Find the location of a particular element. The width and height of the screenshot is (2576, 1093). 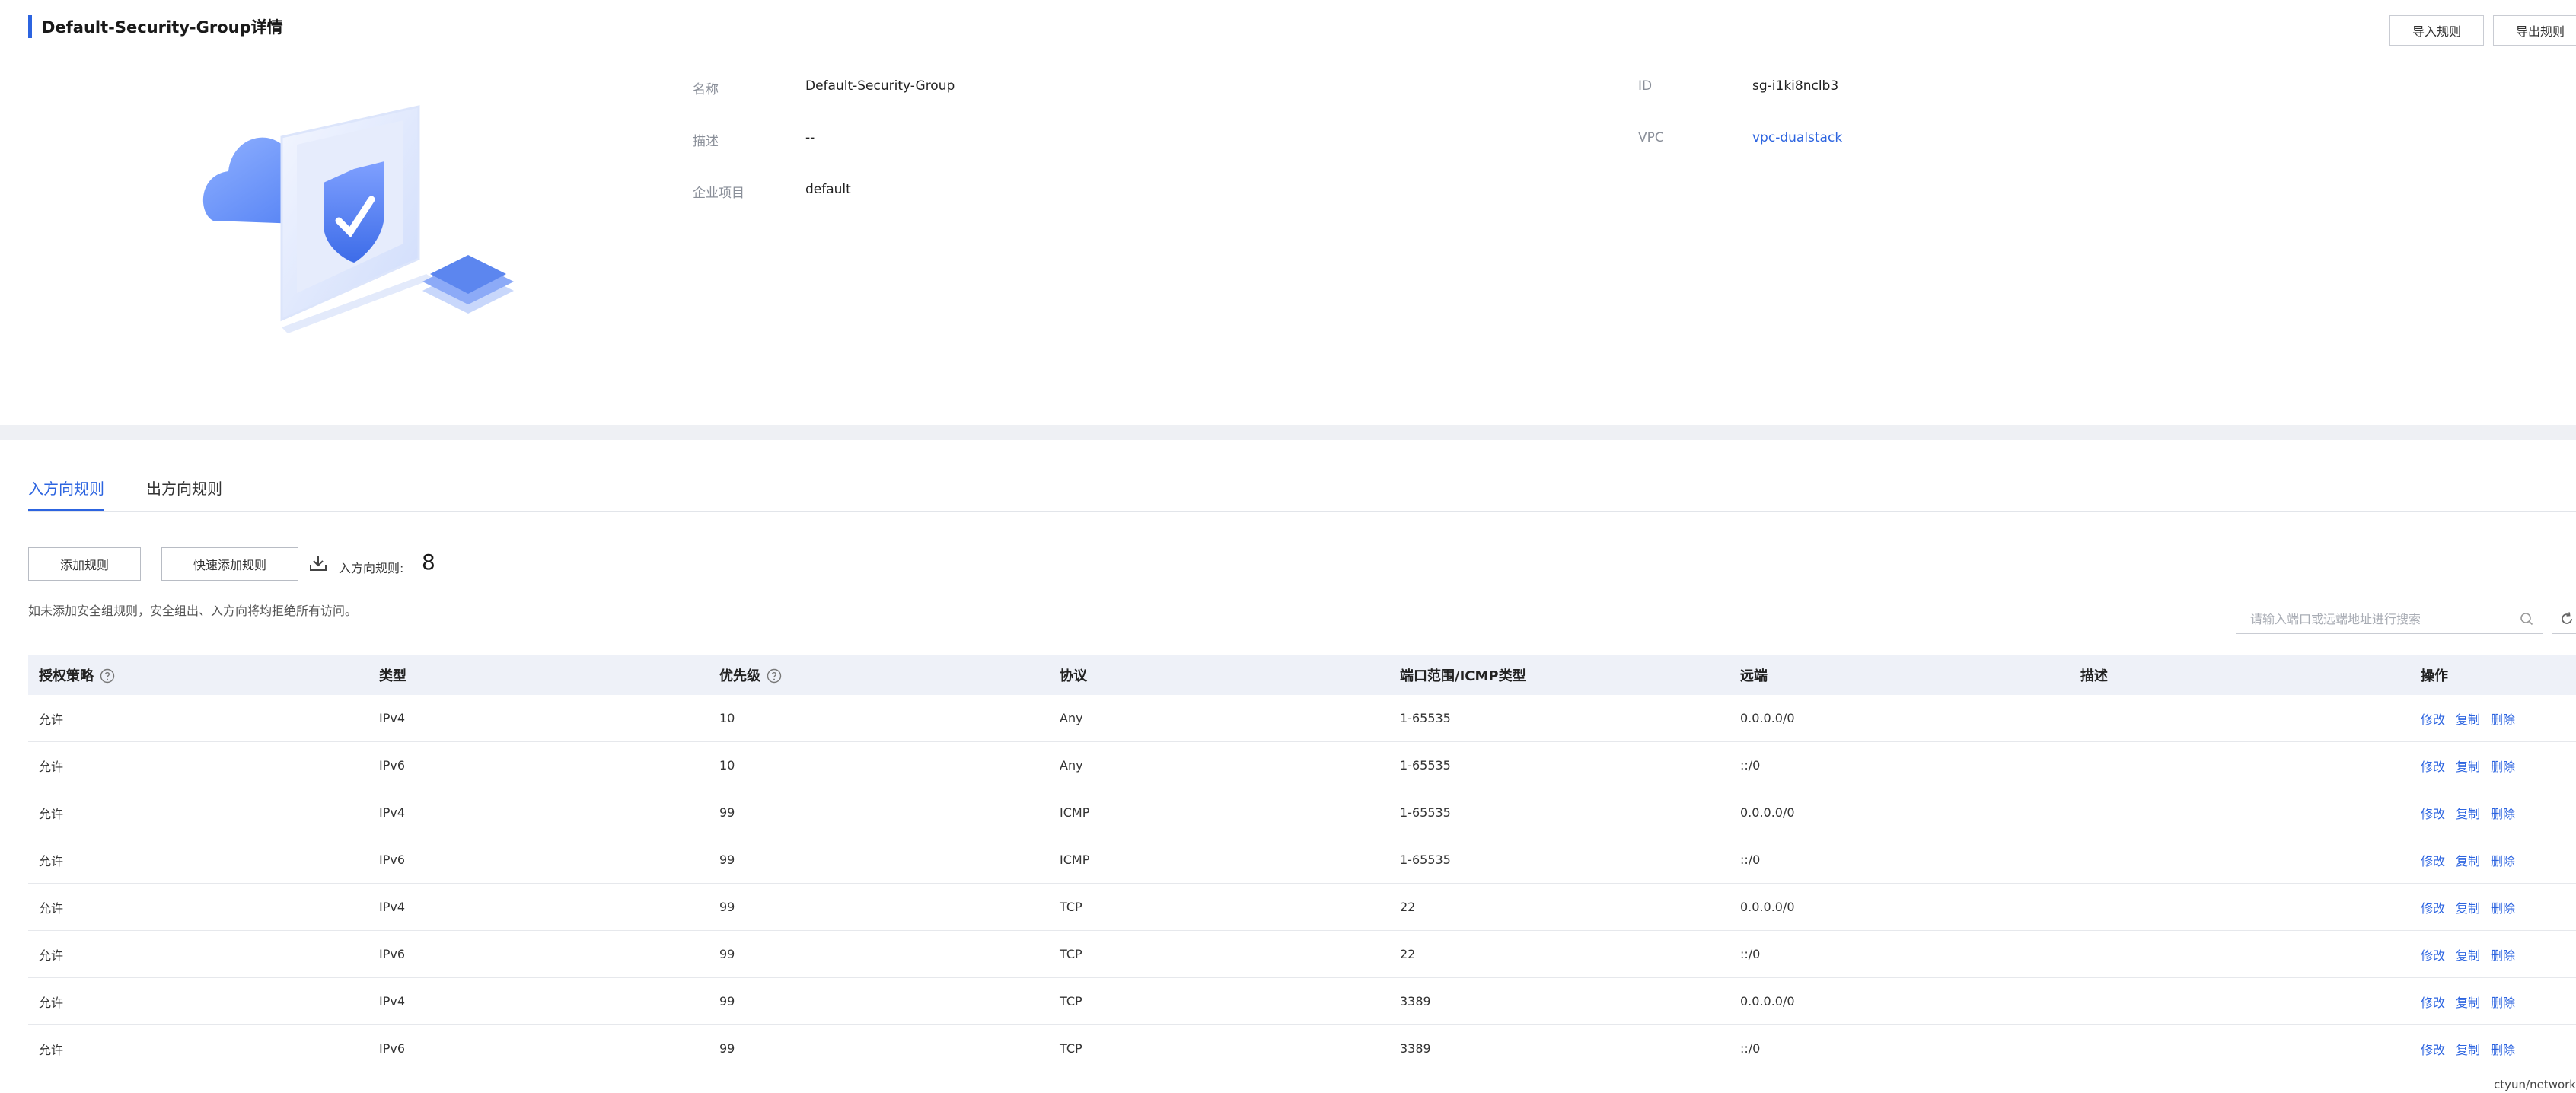

column-header-actions: 操作 is located at coordinates (2493, 675).